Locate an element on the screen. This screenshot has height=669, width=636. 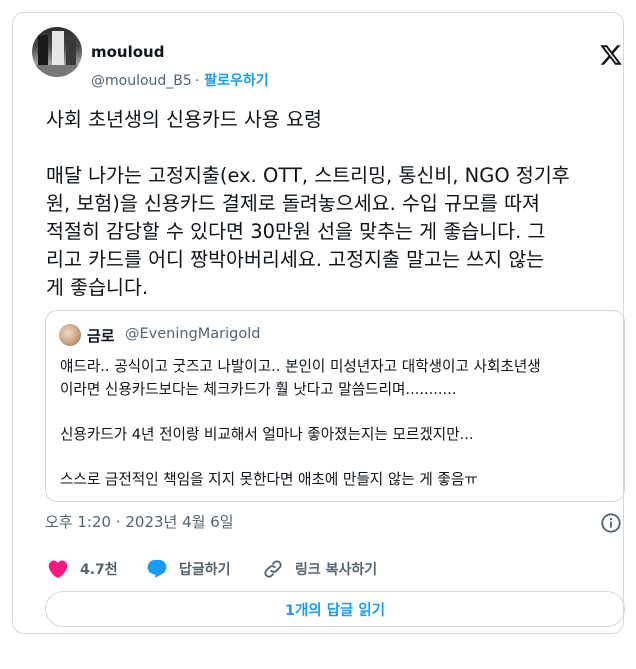
x-logo-icon is located at coordinates (611, 55).